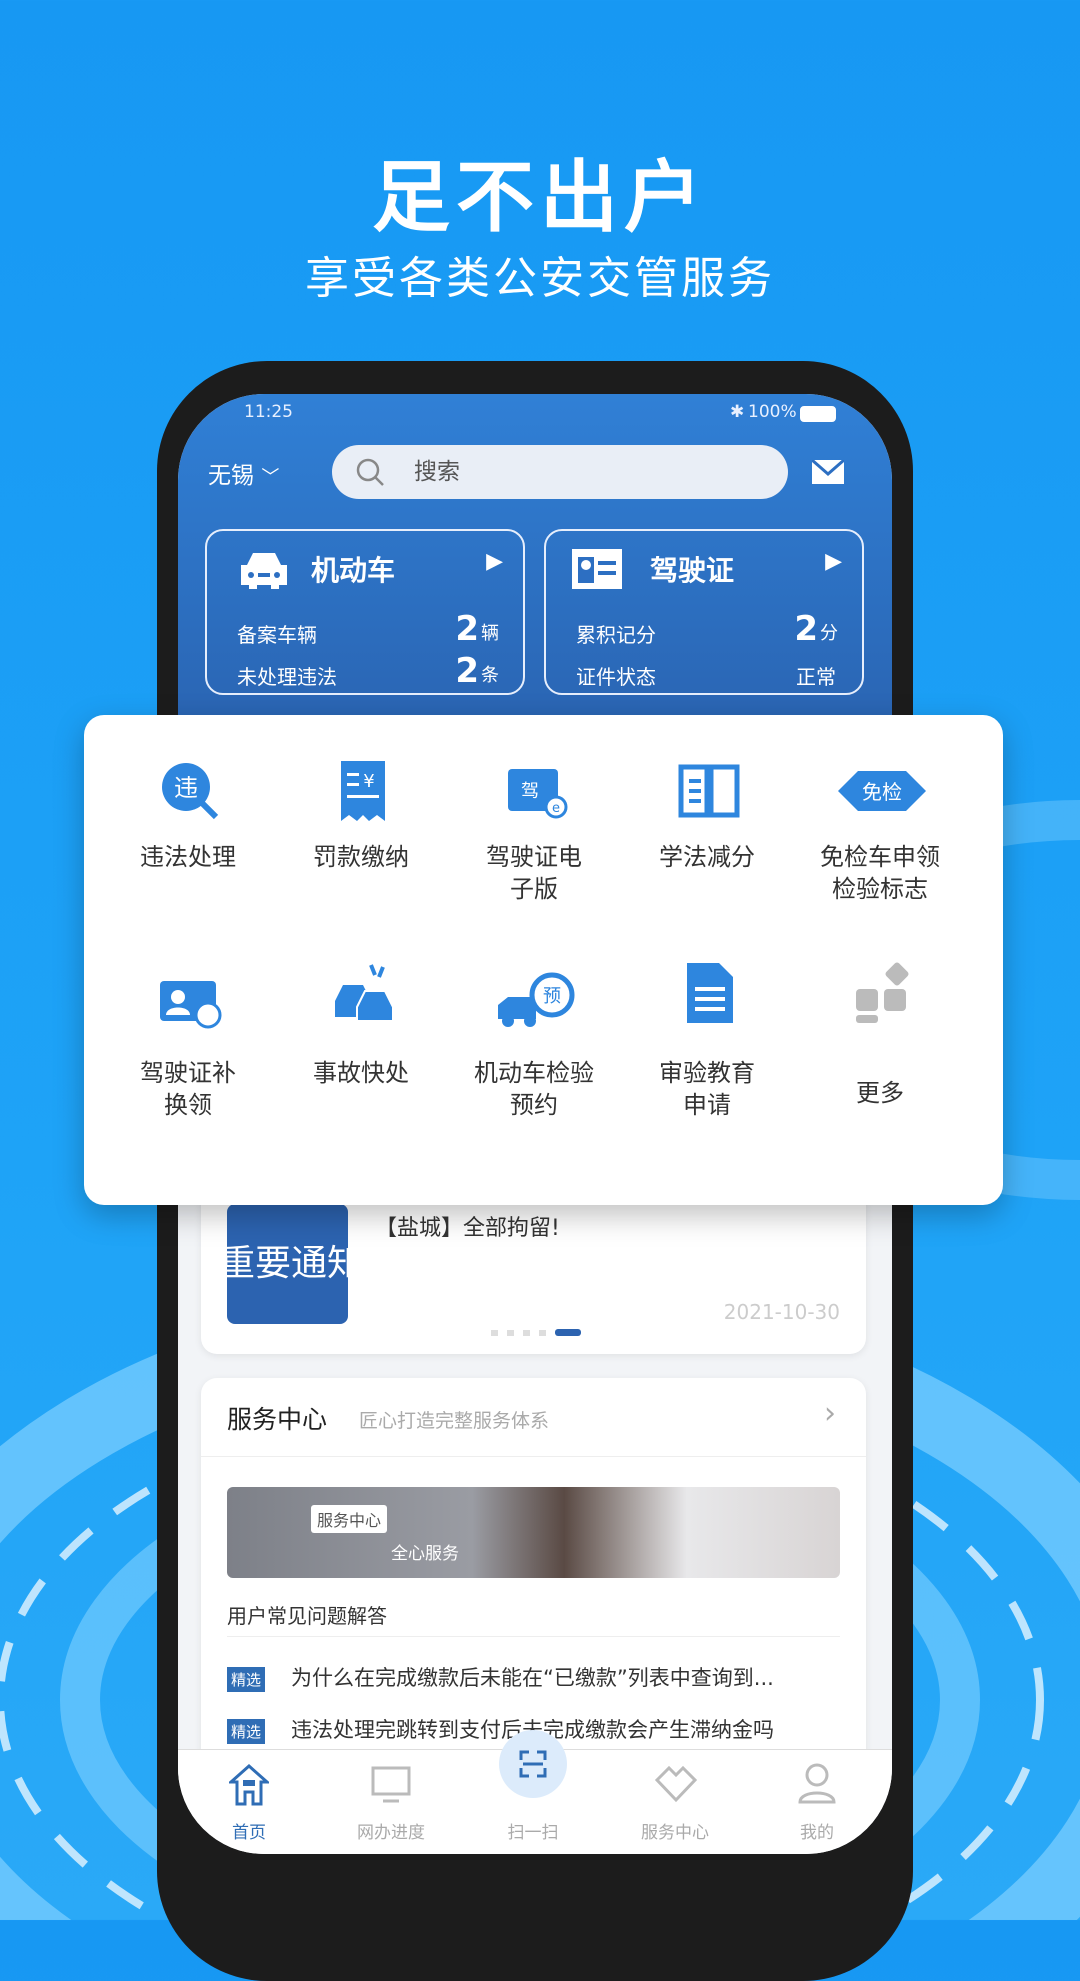  What do you see at coordinates (467, 1228) in the screenshot?
I see `news-title: 【盐城】全部拘留!` at bounding box center [467, 1228].